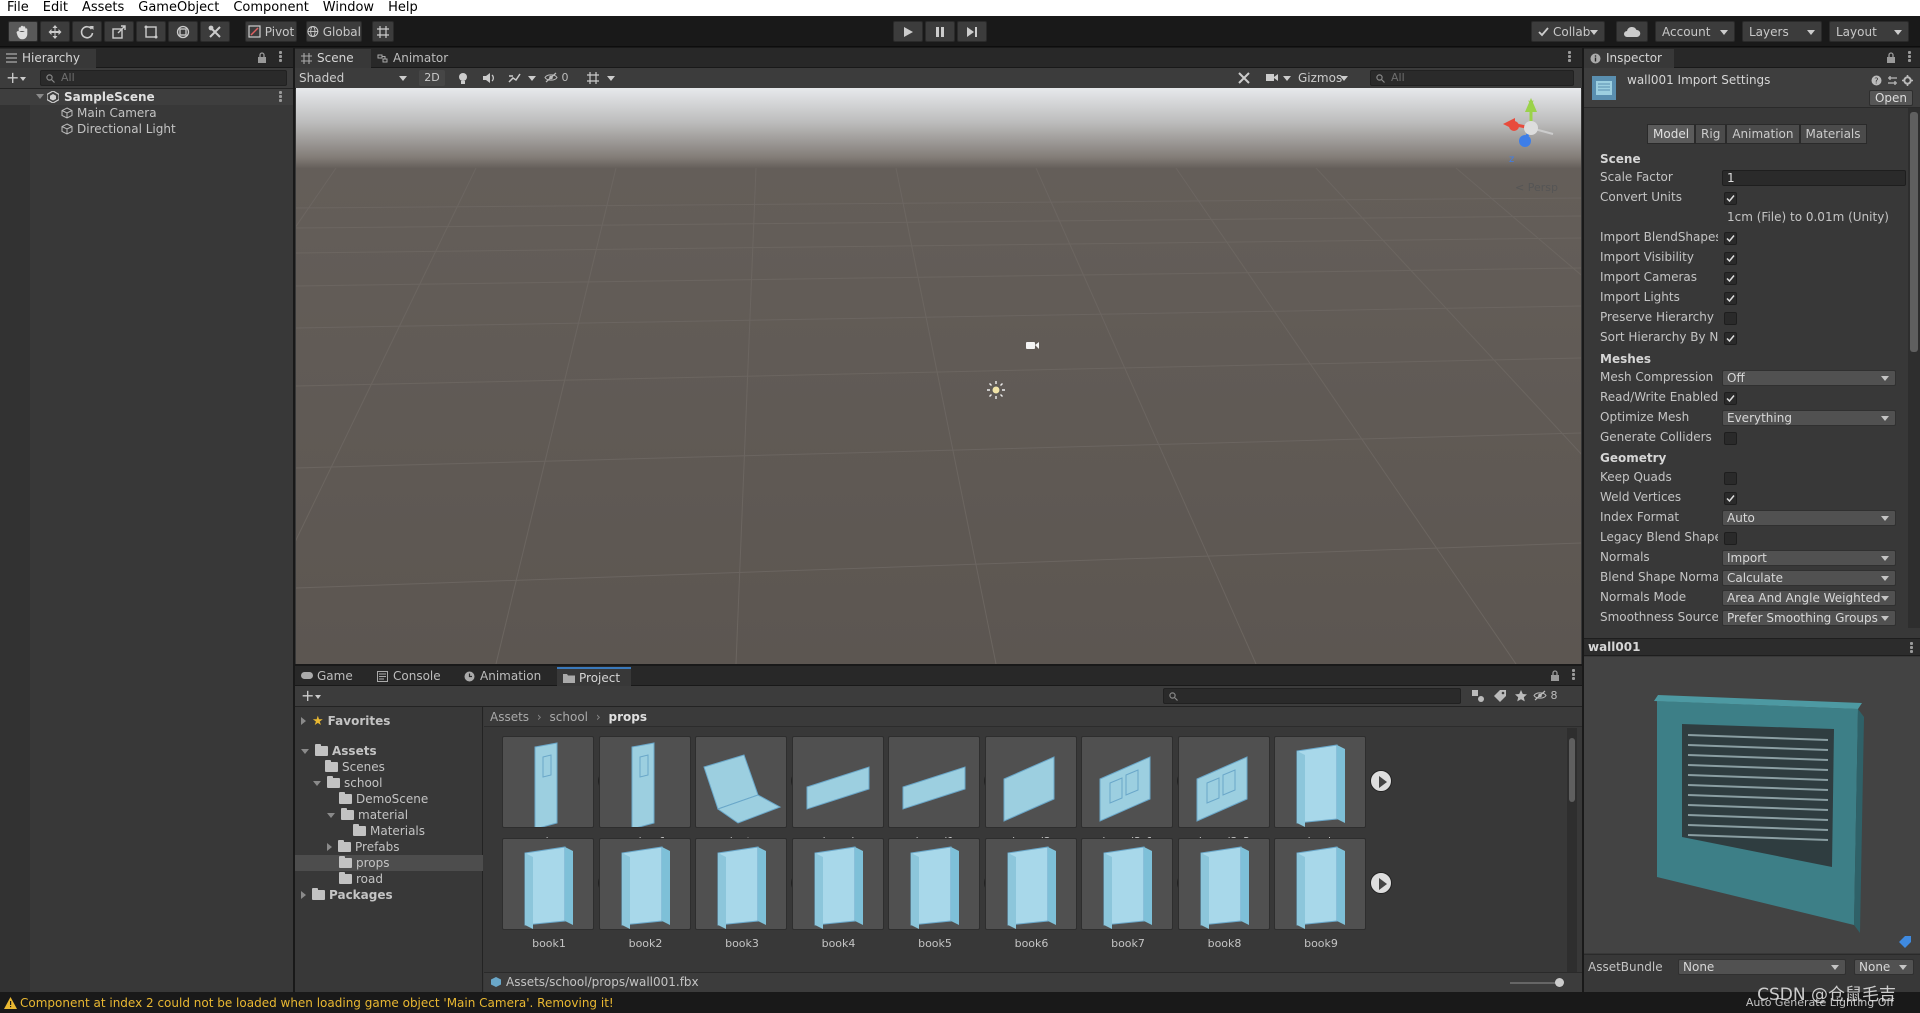 This screenshot has height=1013, width=1920. What do you see at coordinates (1032, 345) in the screenshot?
I see `camera-gizmo-icon` at bounding box center [1032, 345].